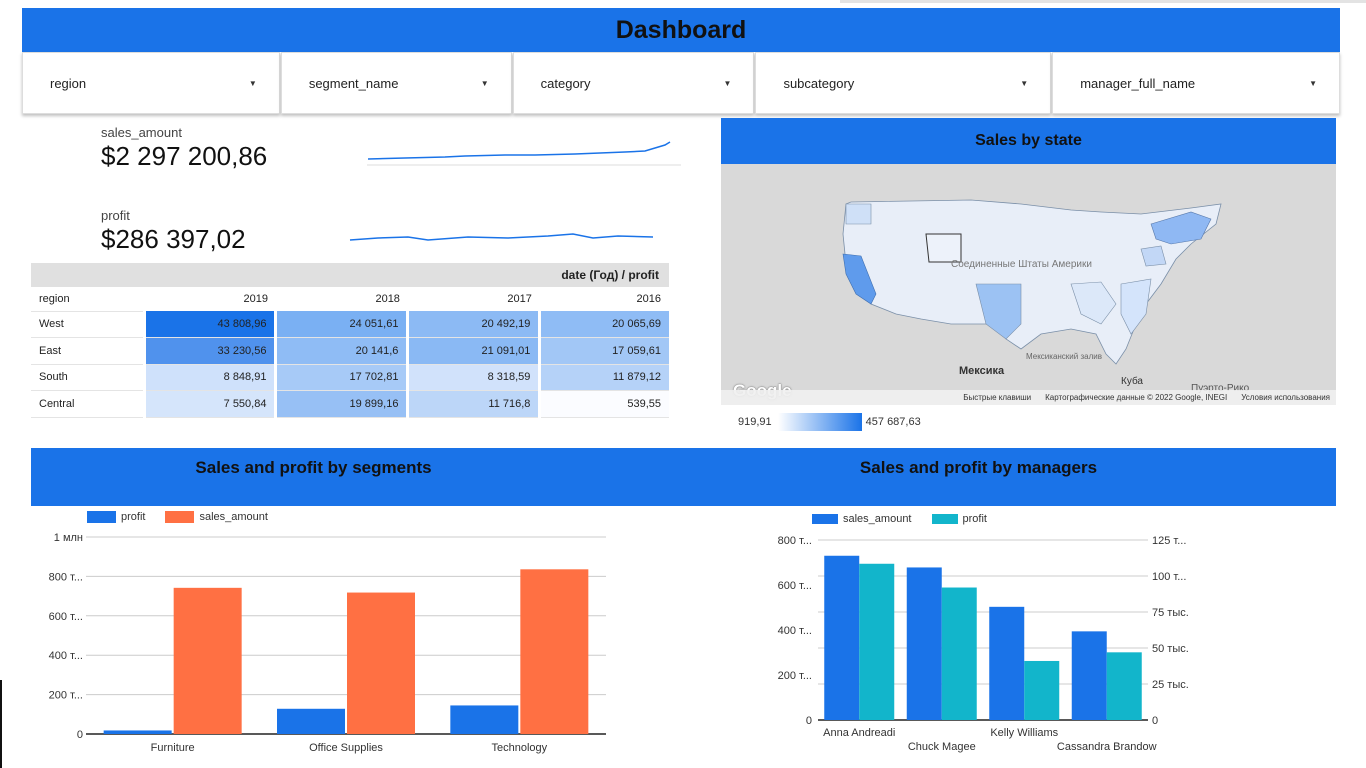  Describe the element at coordinates (151, 83) in the screenshot. I see `filter-region: region ▼` at that location.